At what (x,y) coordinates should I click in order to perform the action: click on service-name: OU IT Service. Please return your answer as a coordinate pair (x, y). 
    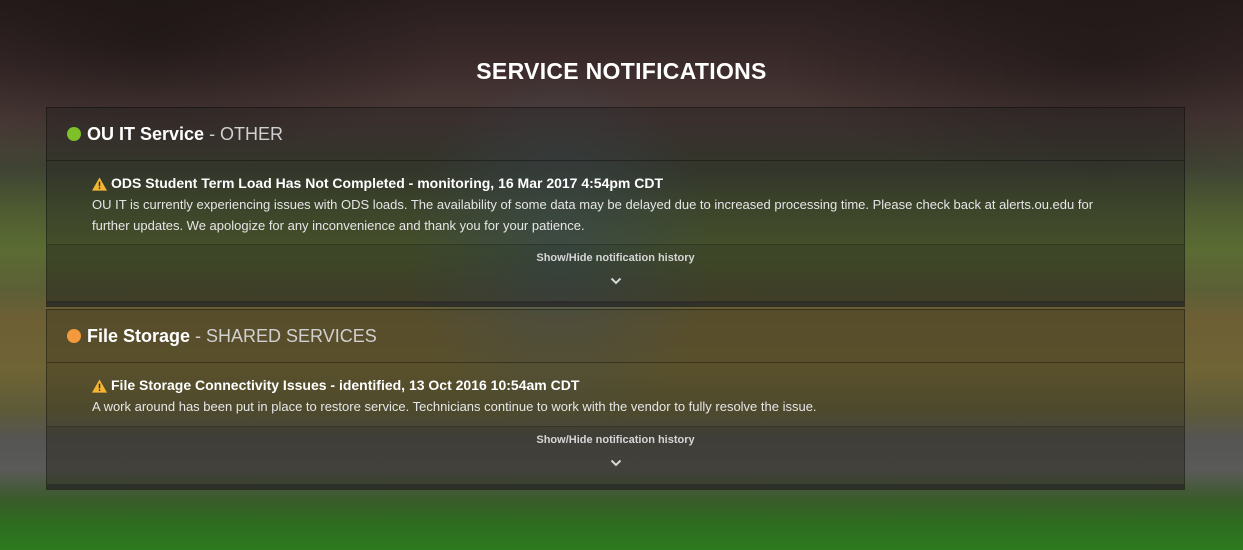
    Looking at the image, I should click on (146, 133).